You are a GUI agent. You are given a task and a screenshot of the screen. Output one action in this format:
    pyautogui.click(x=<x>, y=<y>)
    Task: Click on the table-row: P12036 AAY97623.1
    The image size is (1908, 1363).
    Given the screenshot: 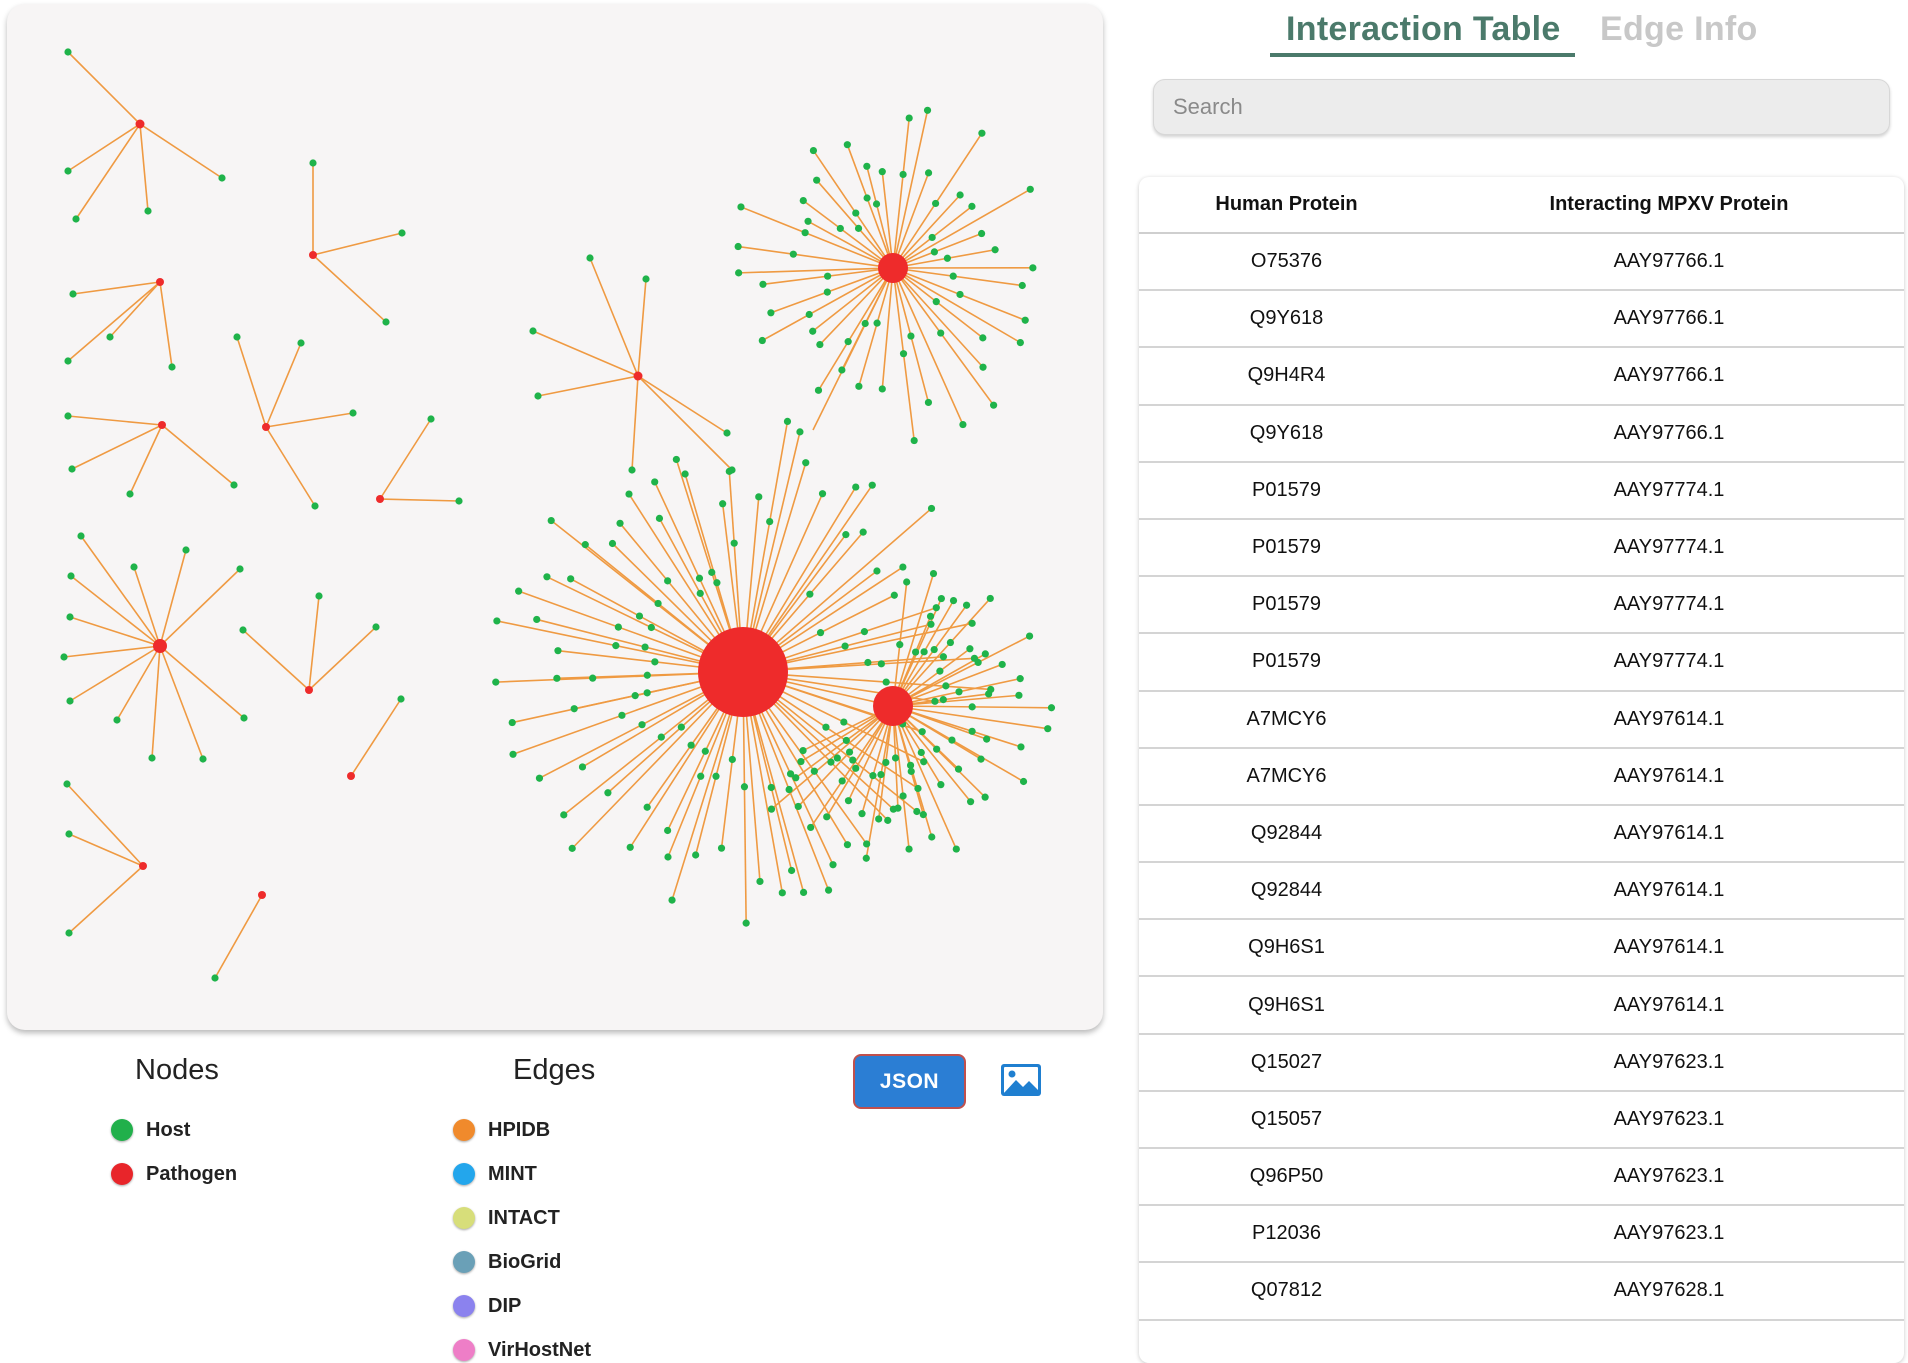 What is the action you would take?
    pyautogui.click(x=1521, y=1235)
    